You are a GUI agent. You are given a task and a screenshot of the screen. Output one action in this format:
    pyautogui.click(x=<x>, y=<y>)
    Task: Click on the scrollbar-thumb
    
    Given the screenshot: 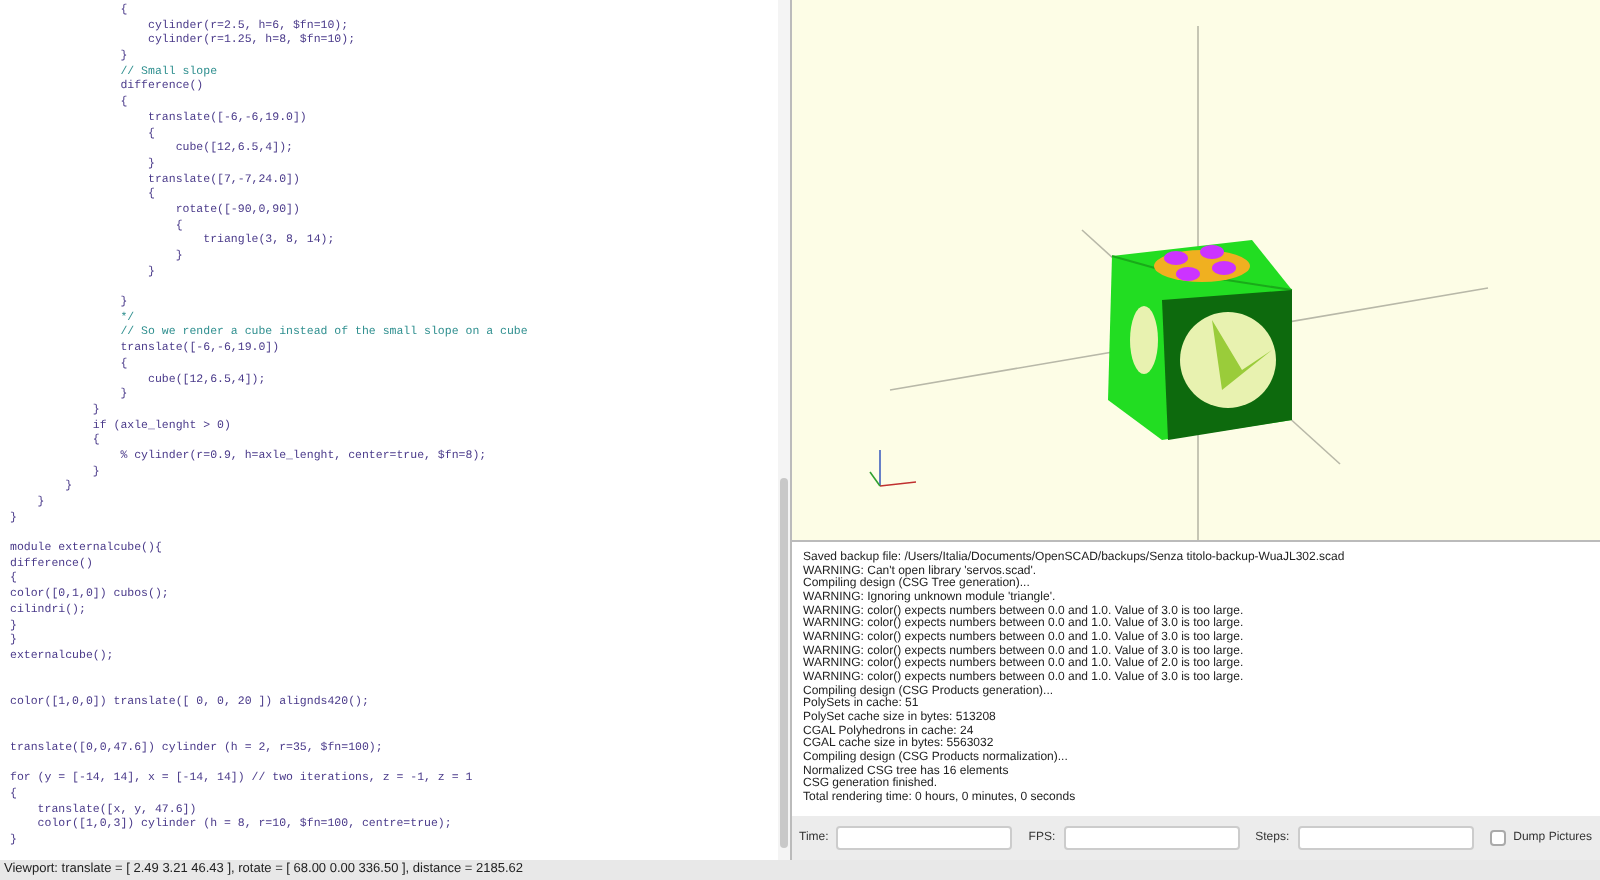 What is the action you would take?
    pyautogui.click(x=783, y=663)
    